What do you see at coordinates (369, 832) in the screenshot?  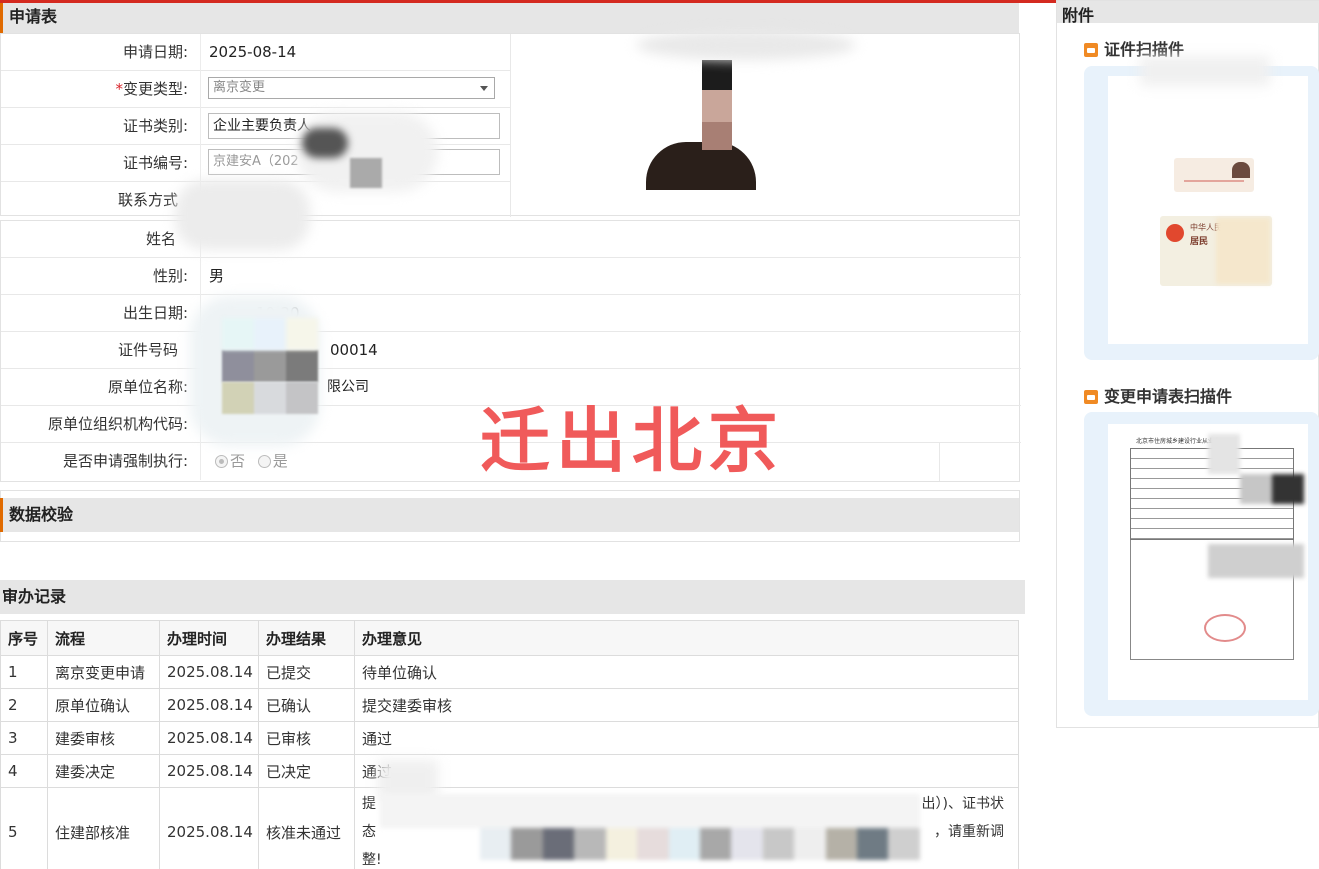 I see `opinion-line-2-start: 态` at bounding box center [369, 832].